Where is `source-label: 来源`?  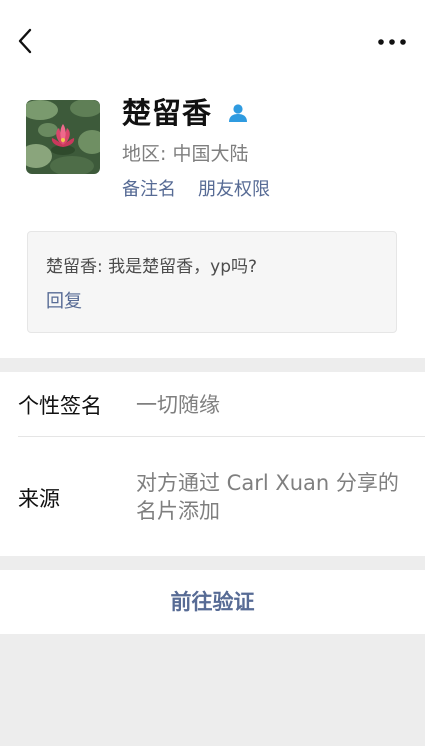 source-label: 来源 is located at coordinates (39, 499).